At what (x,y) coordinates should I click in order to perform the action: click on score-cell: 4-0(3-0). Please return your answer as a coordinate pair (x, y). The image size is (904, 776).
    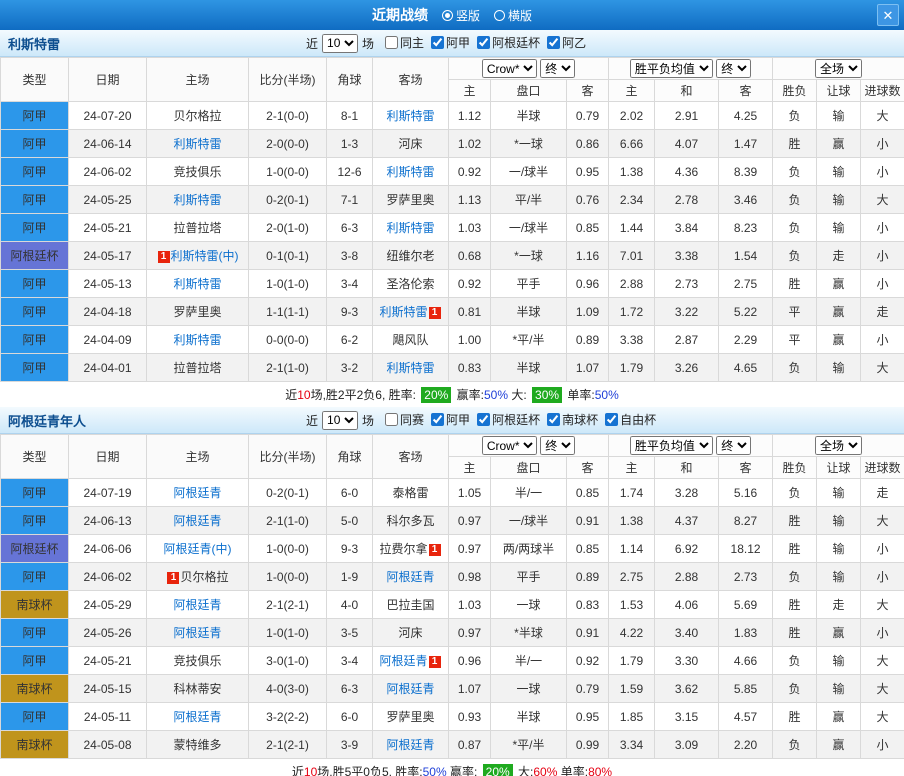
    Looking at the image, I should click on (287, 688).